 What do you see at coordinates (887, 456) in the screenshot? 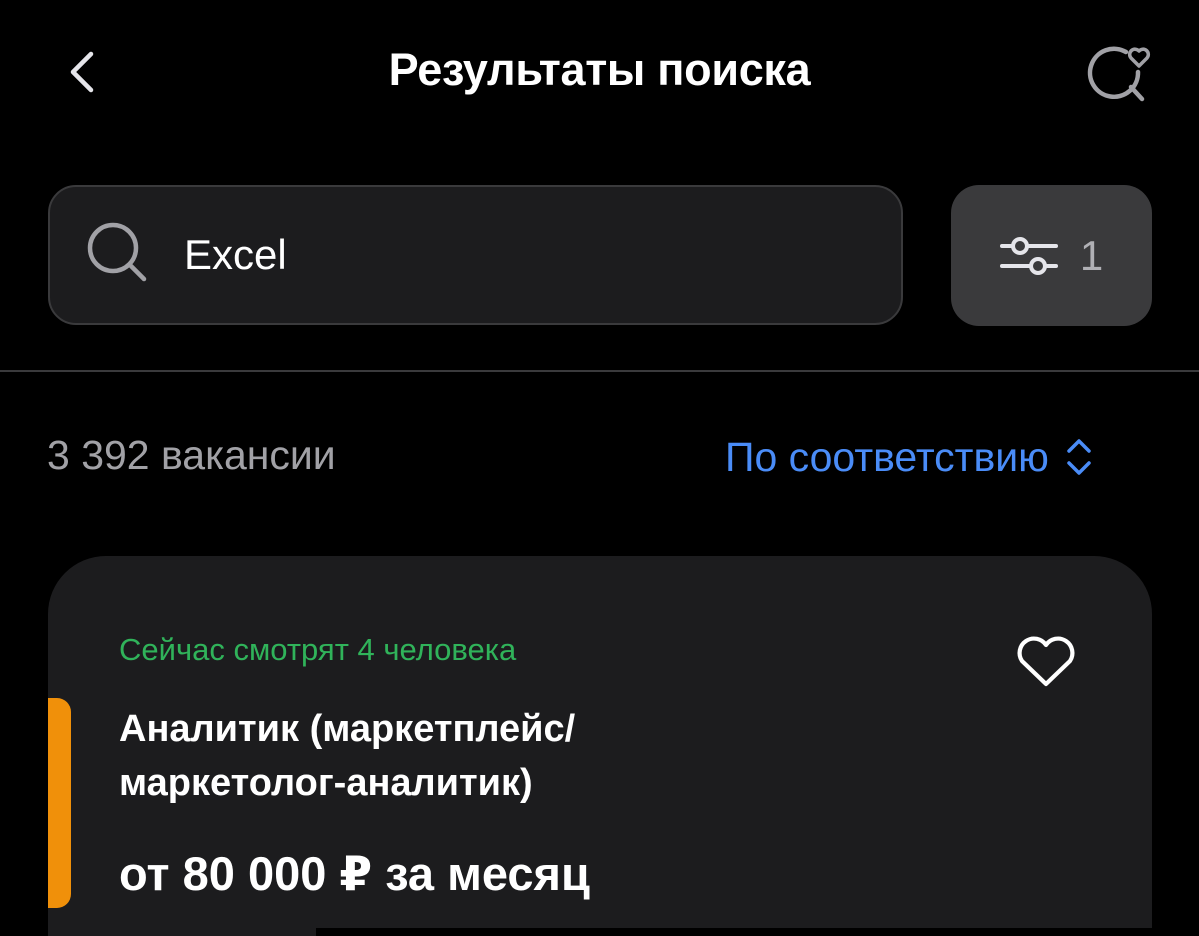
I see `sort-label: По соответствию` at bounding box center [887, 456].